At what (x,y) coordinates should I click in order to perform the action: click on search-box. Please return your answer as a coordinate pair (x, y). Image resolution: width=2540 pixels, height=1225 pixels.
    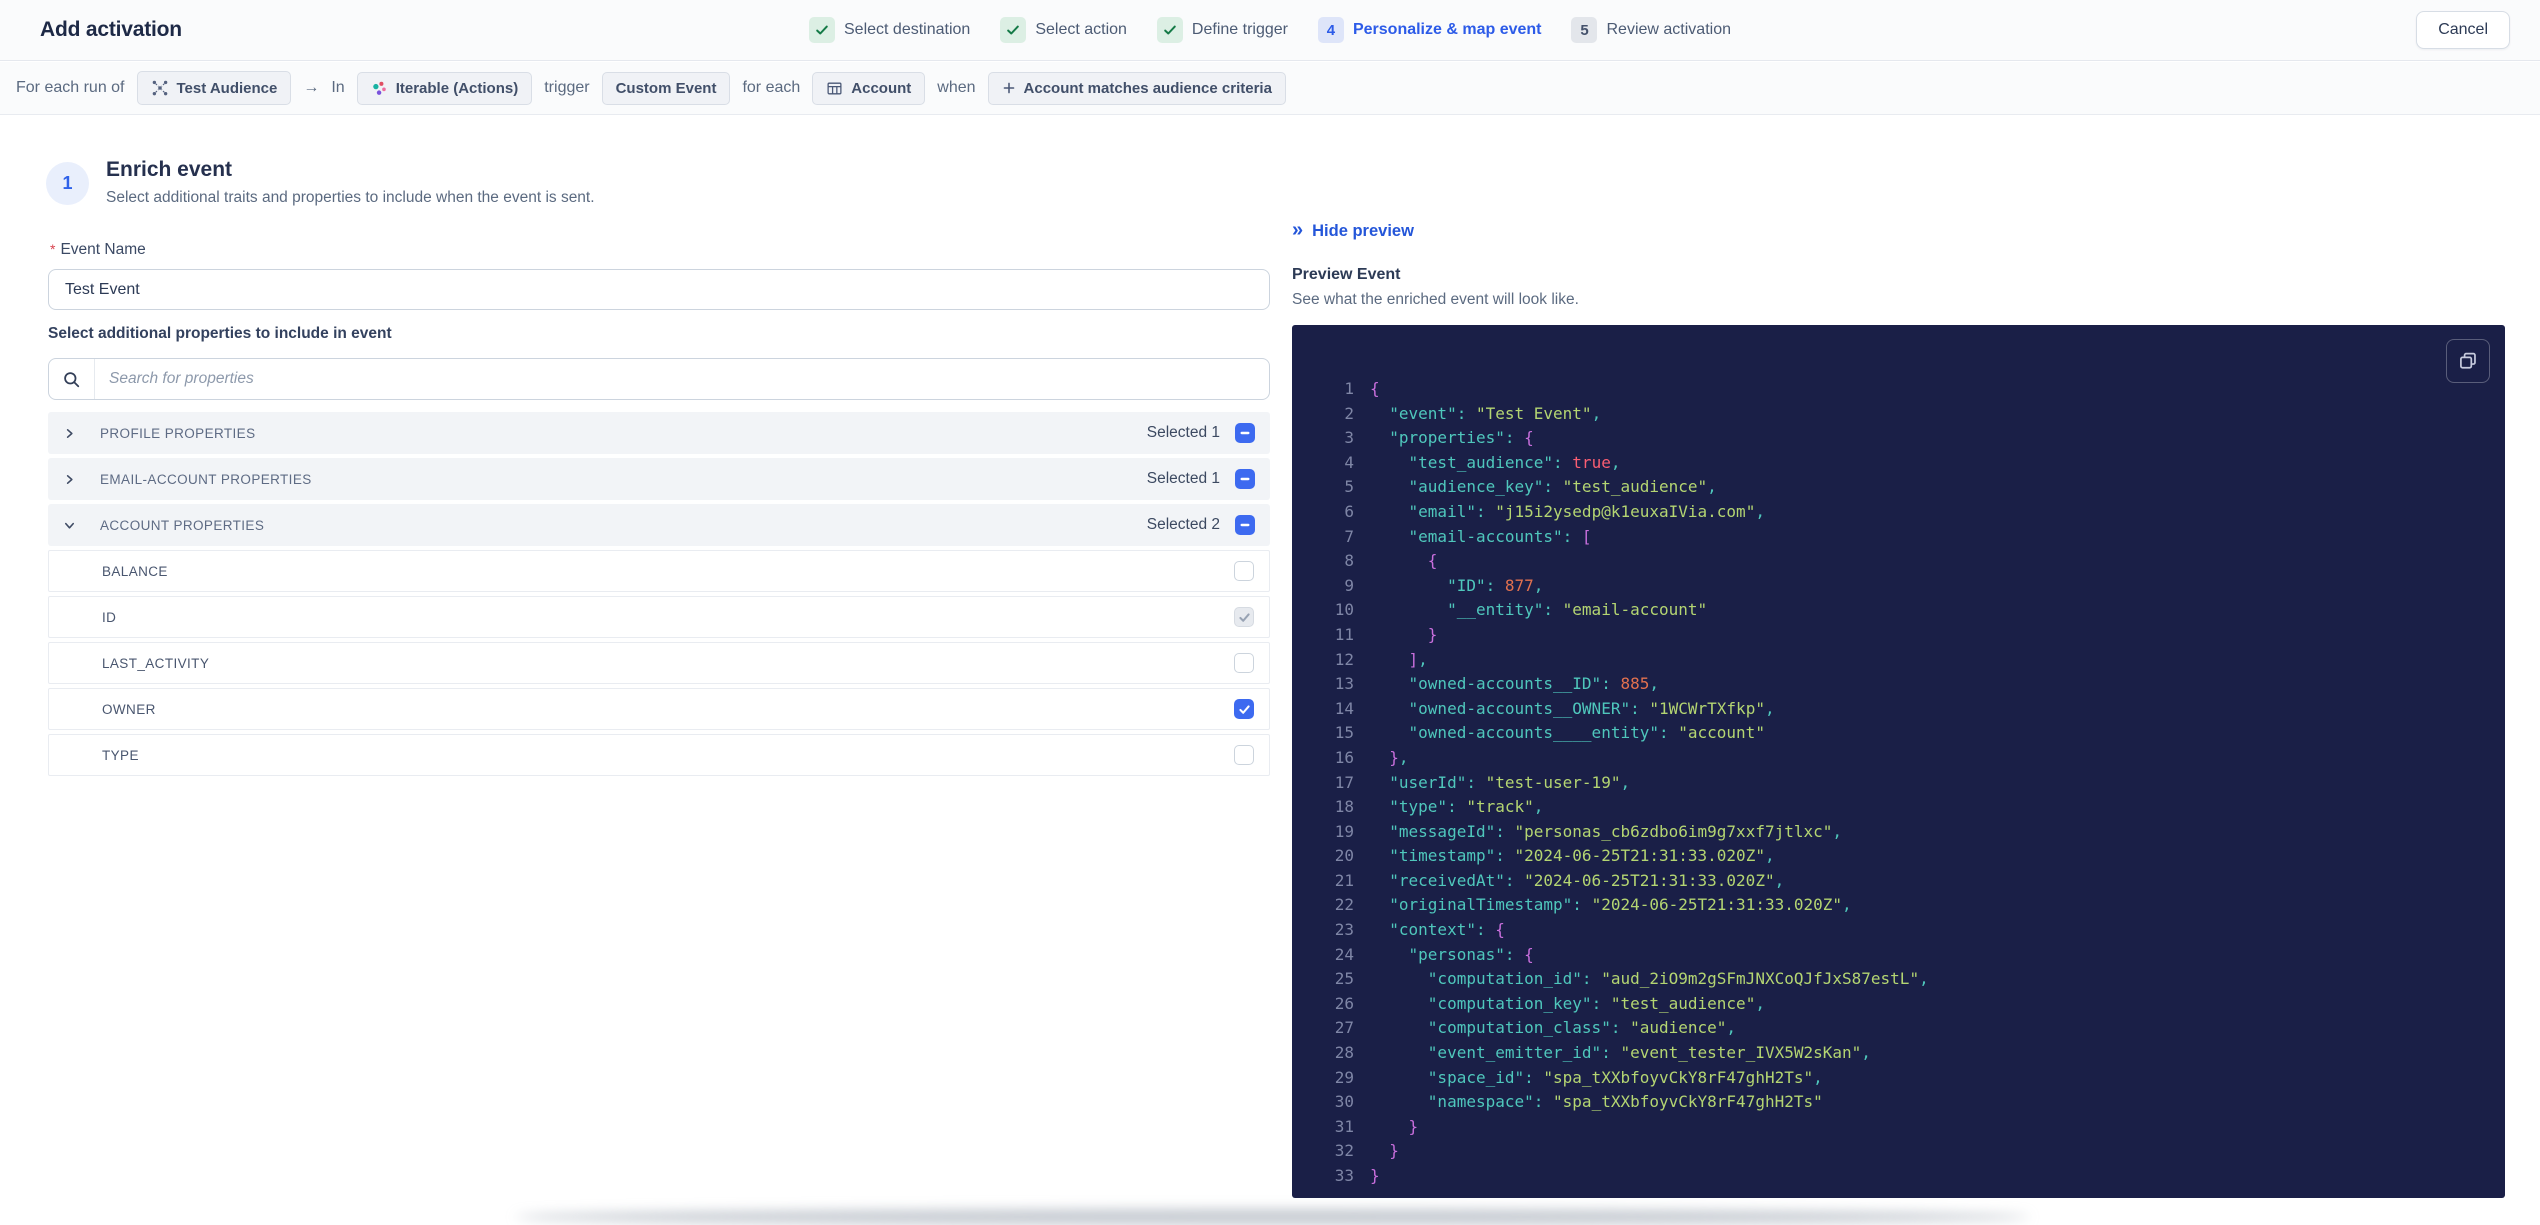
    Looking at the image, I should click on (659, 379).